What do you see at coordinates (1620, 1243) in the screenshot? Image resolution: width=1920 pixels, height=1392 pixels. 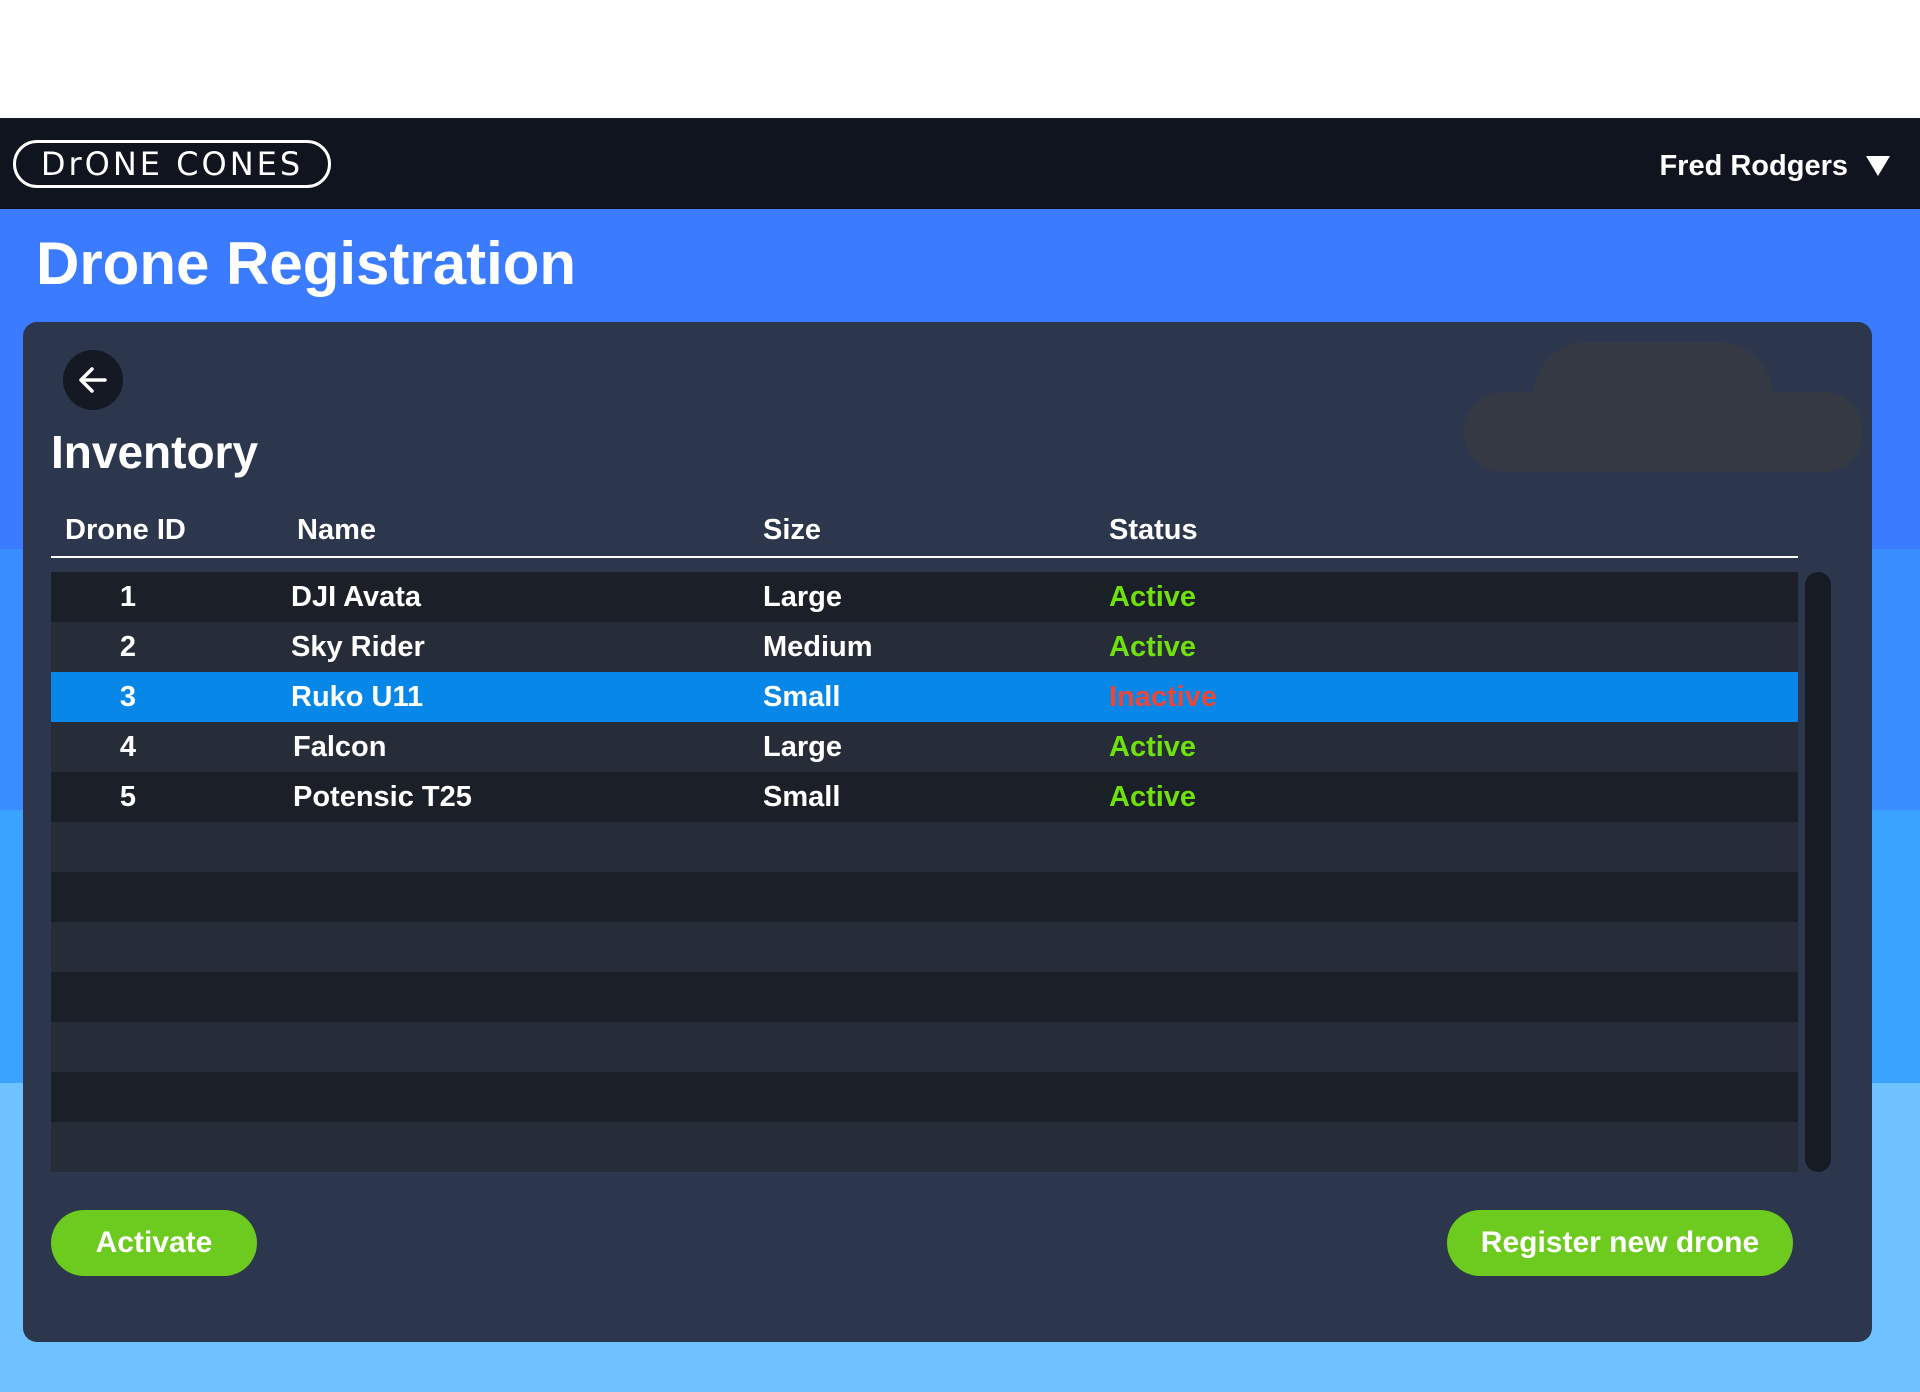 I see `register-new-drone-button: Register new drone` at bounding box center [1620, 1243].